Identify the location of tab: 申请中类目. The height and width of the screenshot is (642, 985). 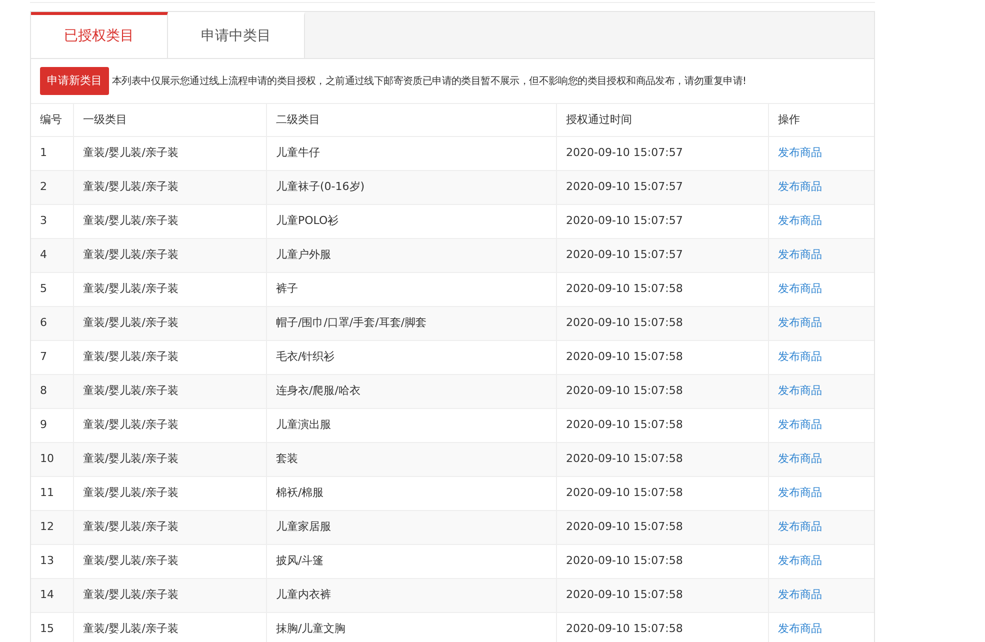
(236, 35).